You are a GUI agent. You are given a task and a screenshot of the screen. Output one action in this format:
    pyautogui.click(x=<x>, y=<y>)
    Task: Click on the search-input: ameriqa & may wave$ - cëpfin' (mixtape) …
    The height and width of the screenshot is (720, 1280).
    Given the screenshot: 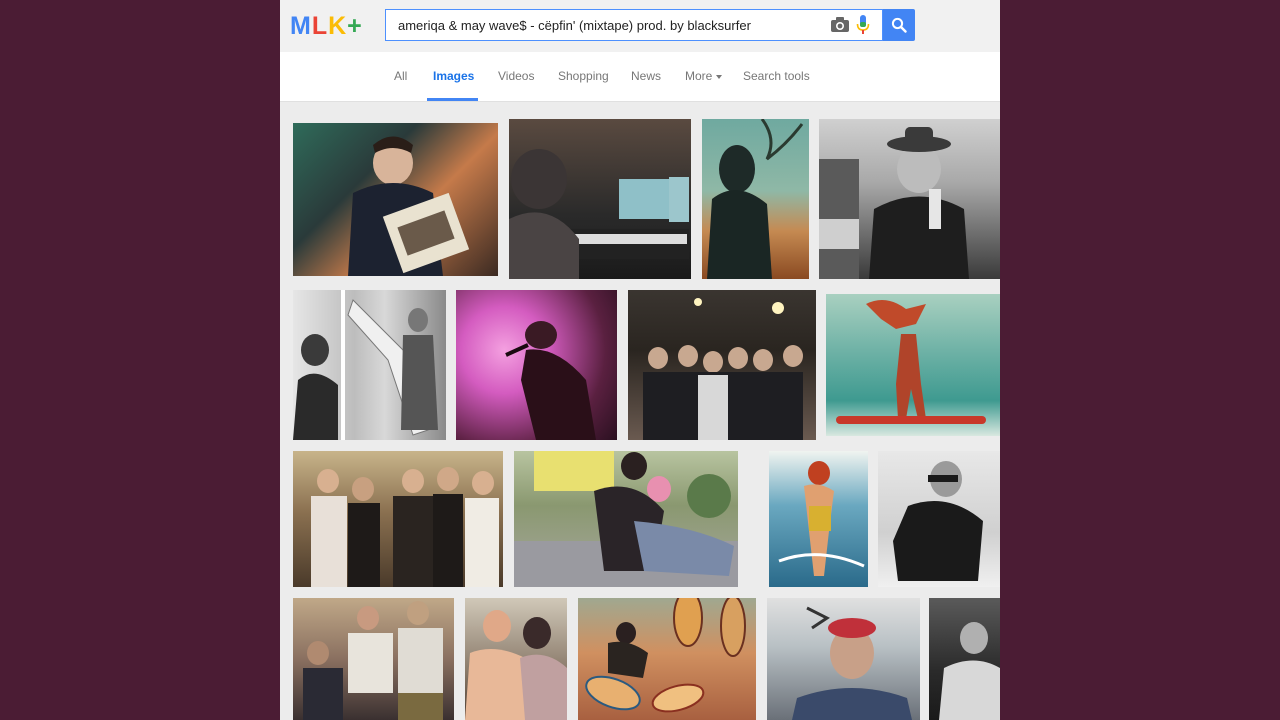 What is the action you would take?
    pyautogui.click(x=634, y=25)
    